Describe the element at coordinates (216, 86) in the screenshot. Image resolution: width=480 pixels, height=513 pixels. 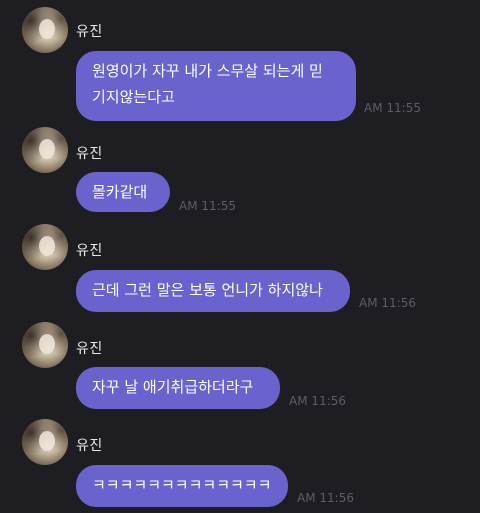
I see `message-bubble: 원영이가 자꾸 내가 스무살 되는게 믿 기지않는다고` at that location.